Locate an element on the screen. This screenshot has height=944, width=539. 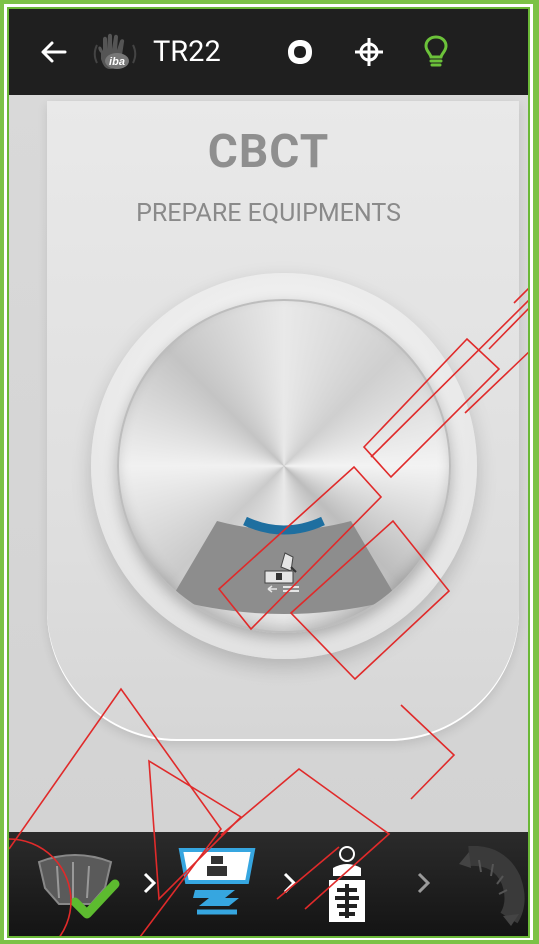
page-title: CBCT is located at coordinates (268, 152).